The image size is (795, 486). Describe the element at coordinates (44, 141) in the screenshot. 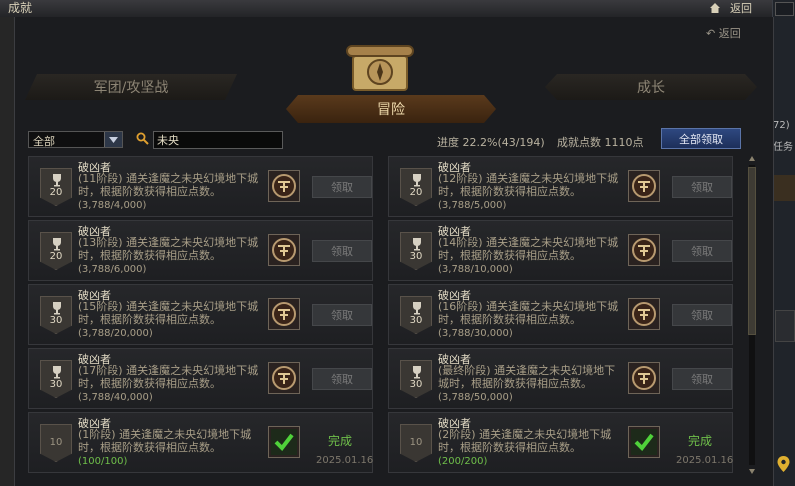

I see `category-select-value: 全部` at that location.